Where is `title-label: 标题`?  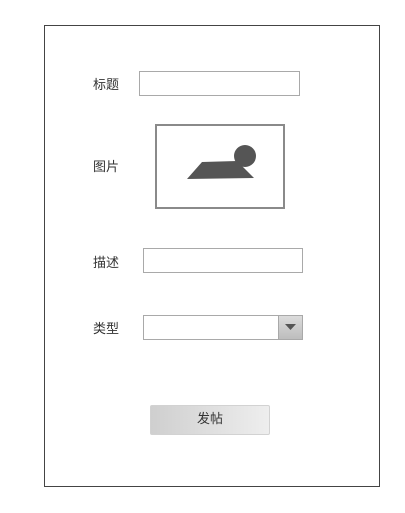 title-label: 标题 is located at coordinates (106, 85).